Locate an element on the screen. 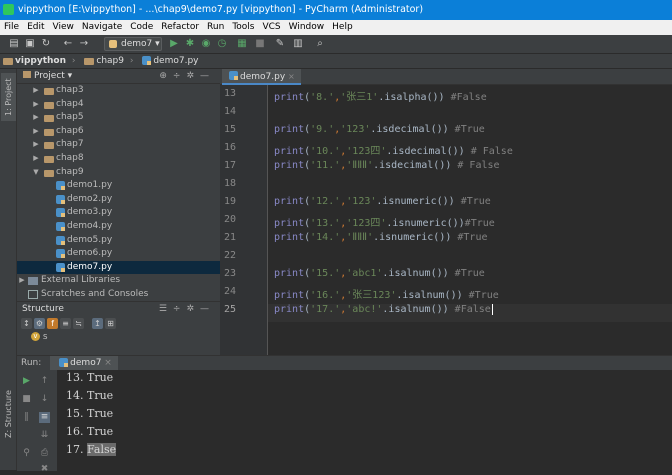  autoscroll-icon: ↥ is located at coordinates (97, 323).